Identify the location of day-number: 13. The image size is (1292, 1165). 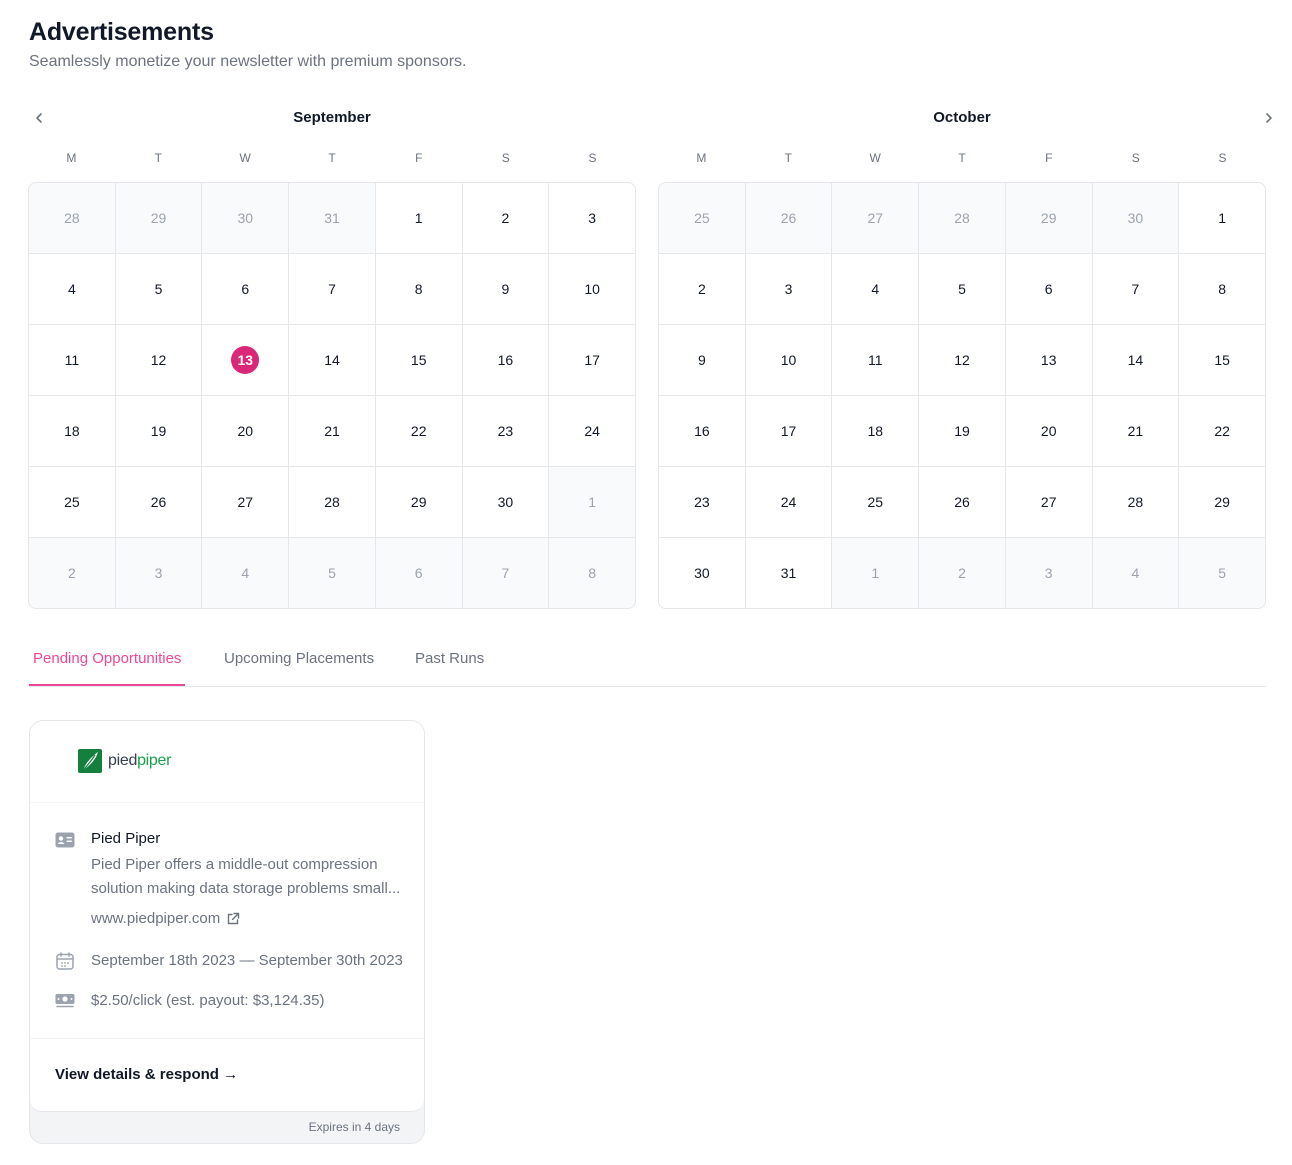
(245, 360).